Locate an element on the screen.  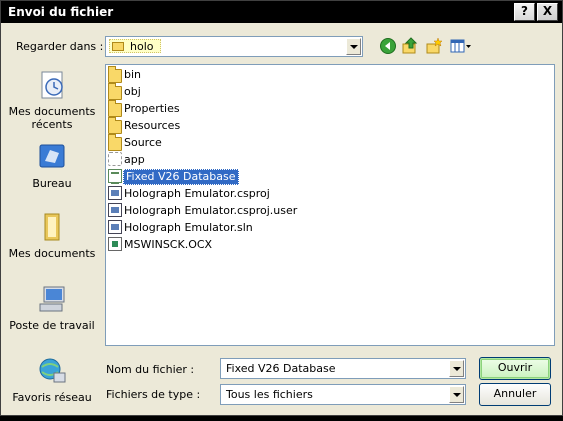
help-button: ? is located at coordinates (524, 12).